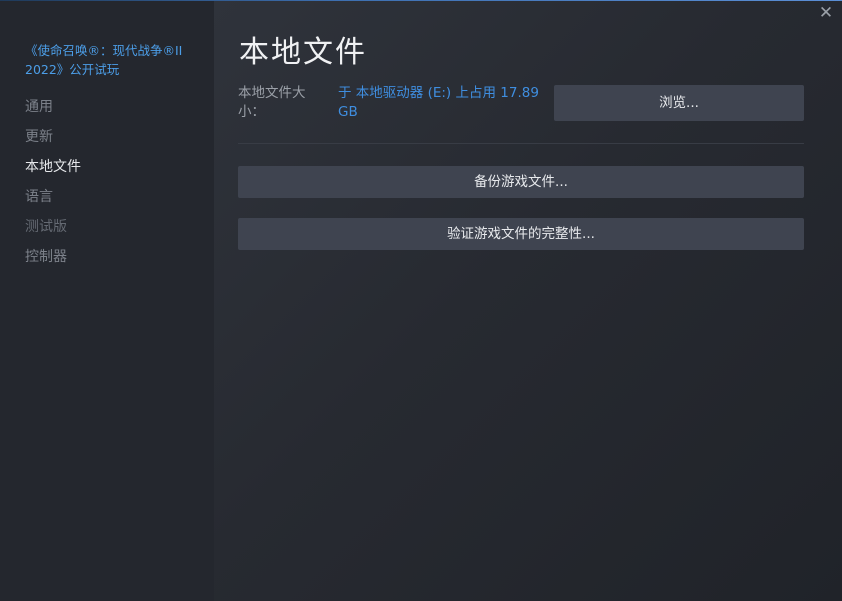 The width and height of the screenshot is (842, 601). I want to click on sidebar-item-updates: 更新, so click(53, 141).